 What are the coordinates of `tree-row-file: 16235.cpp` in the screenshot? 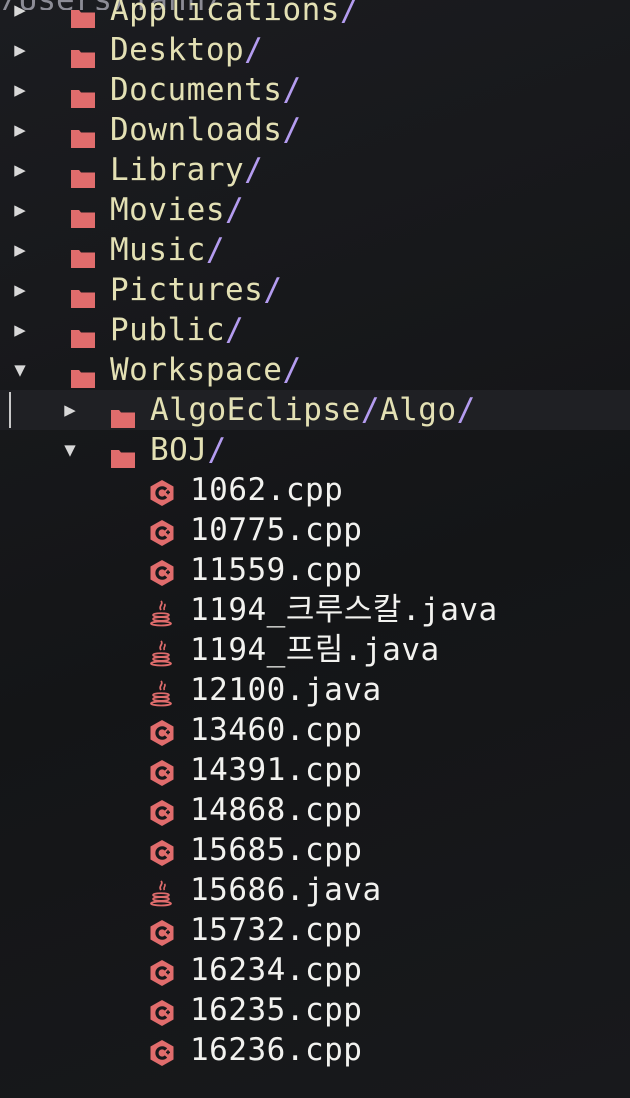 It's located at (315, 1010).